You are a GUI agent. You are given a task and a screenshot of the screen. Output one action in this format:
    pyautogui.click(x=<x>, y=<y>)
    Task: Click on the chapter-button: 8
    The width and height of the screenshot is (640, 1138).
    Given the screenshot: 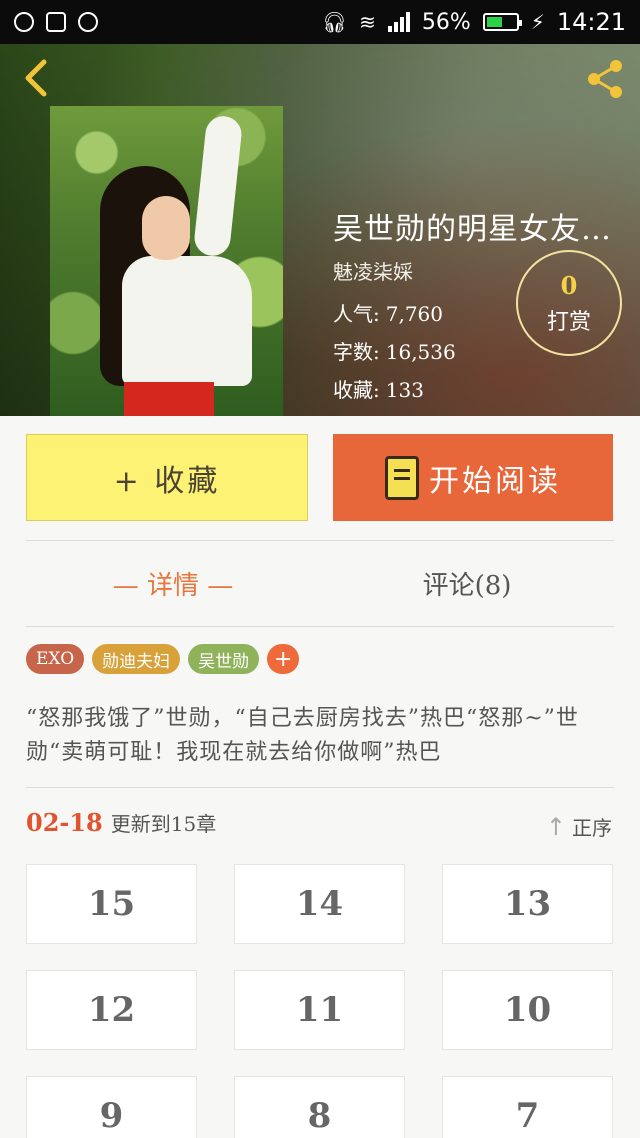 What is the action you would take?
    pyautogui.click(x=319, y=1107)
    